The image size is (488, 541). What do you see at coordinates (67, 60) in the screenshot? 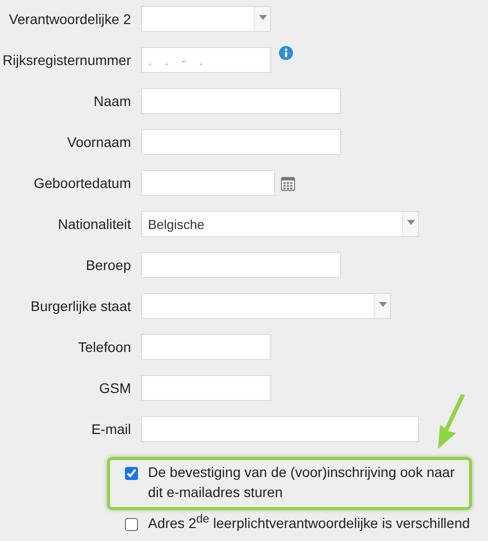
I see `field-label: Rijksregisternummer` at bounding box center [67, 60].